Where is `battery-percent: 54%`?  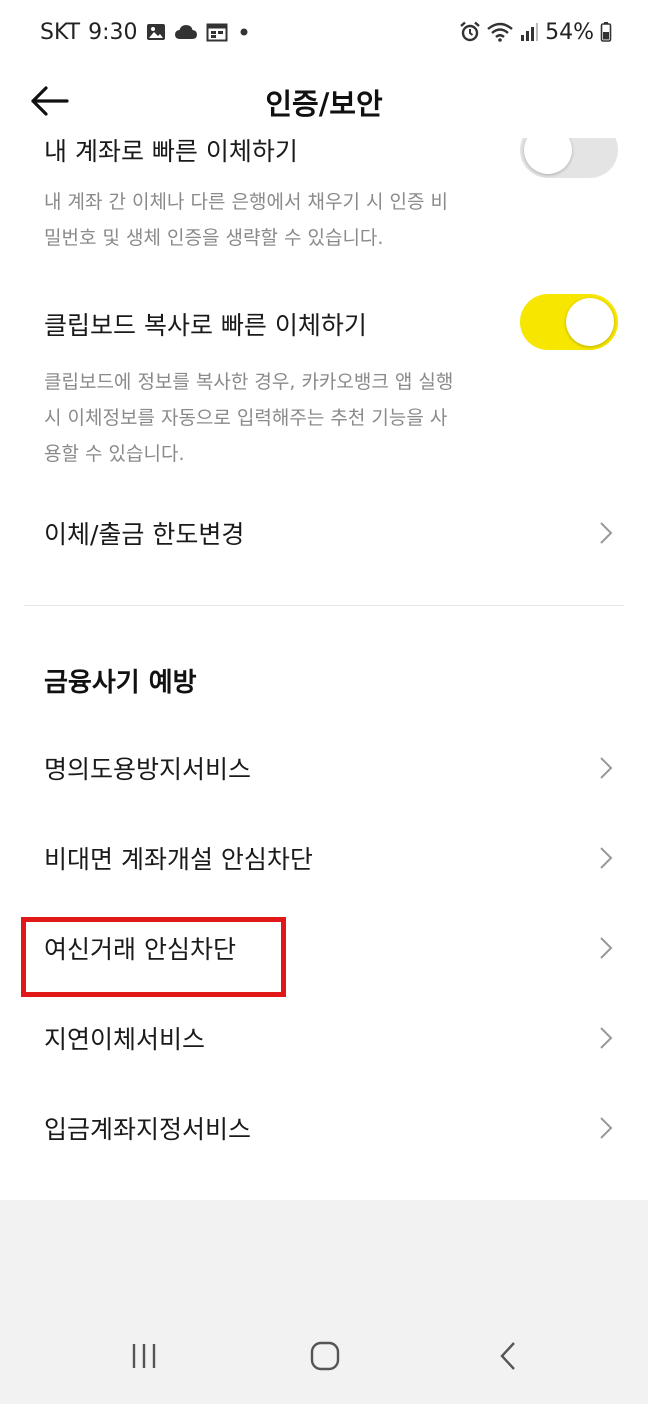 battery-percent: 54% is located at coordinates (569, 32).